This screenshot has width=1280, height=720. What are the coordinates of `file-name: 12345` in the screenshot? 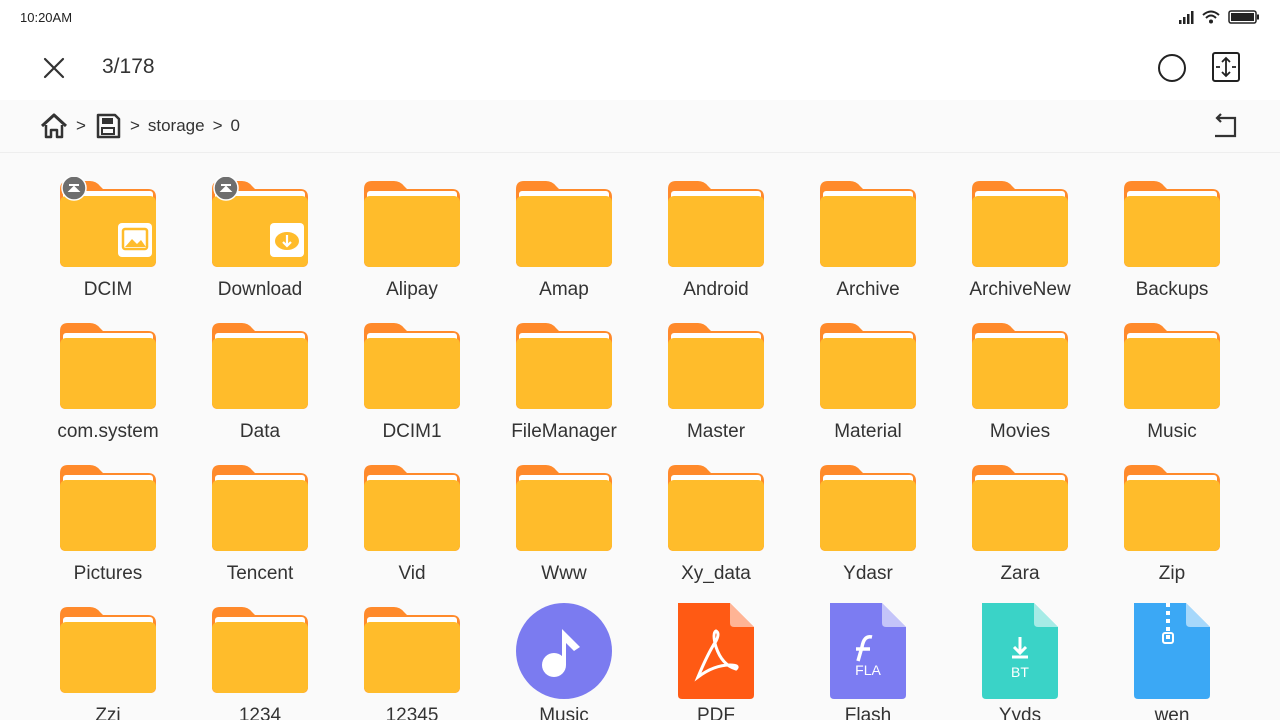 It's located at (412, 712).